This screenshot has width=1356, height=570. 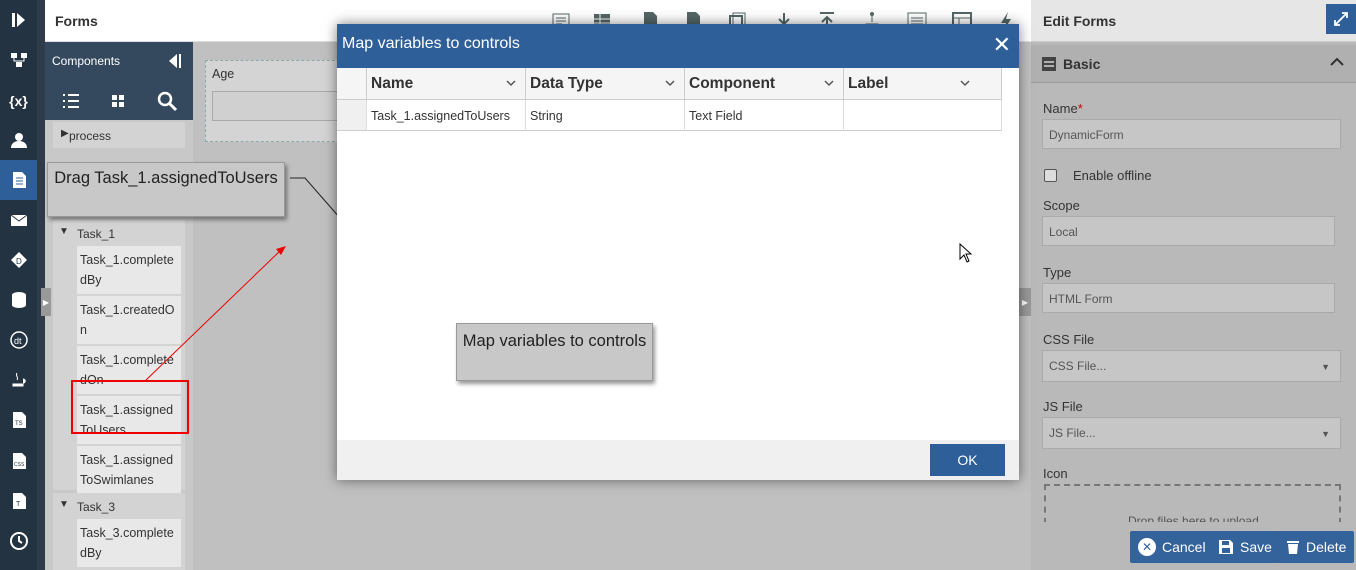 I want to click on dialog-footer, so click(x=678, y=460).